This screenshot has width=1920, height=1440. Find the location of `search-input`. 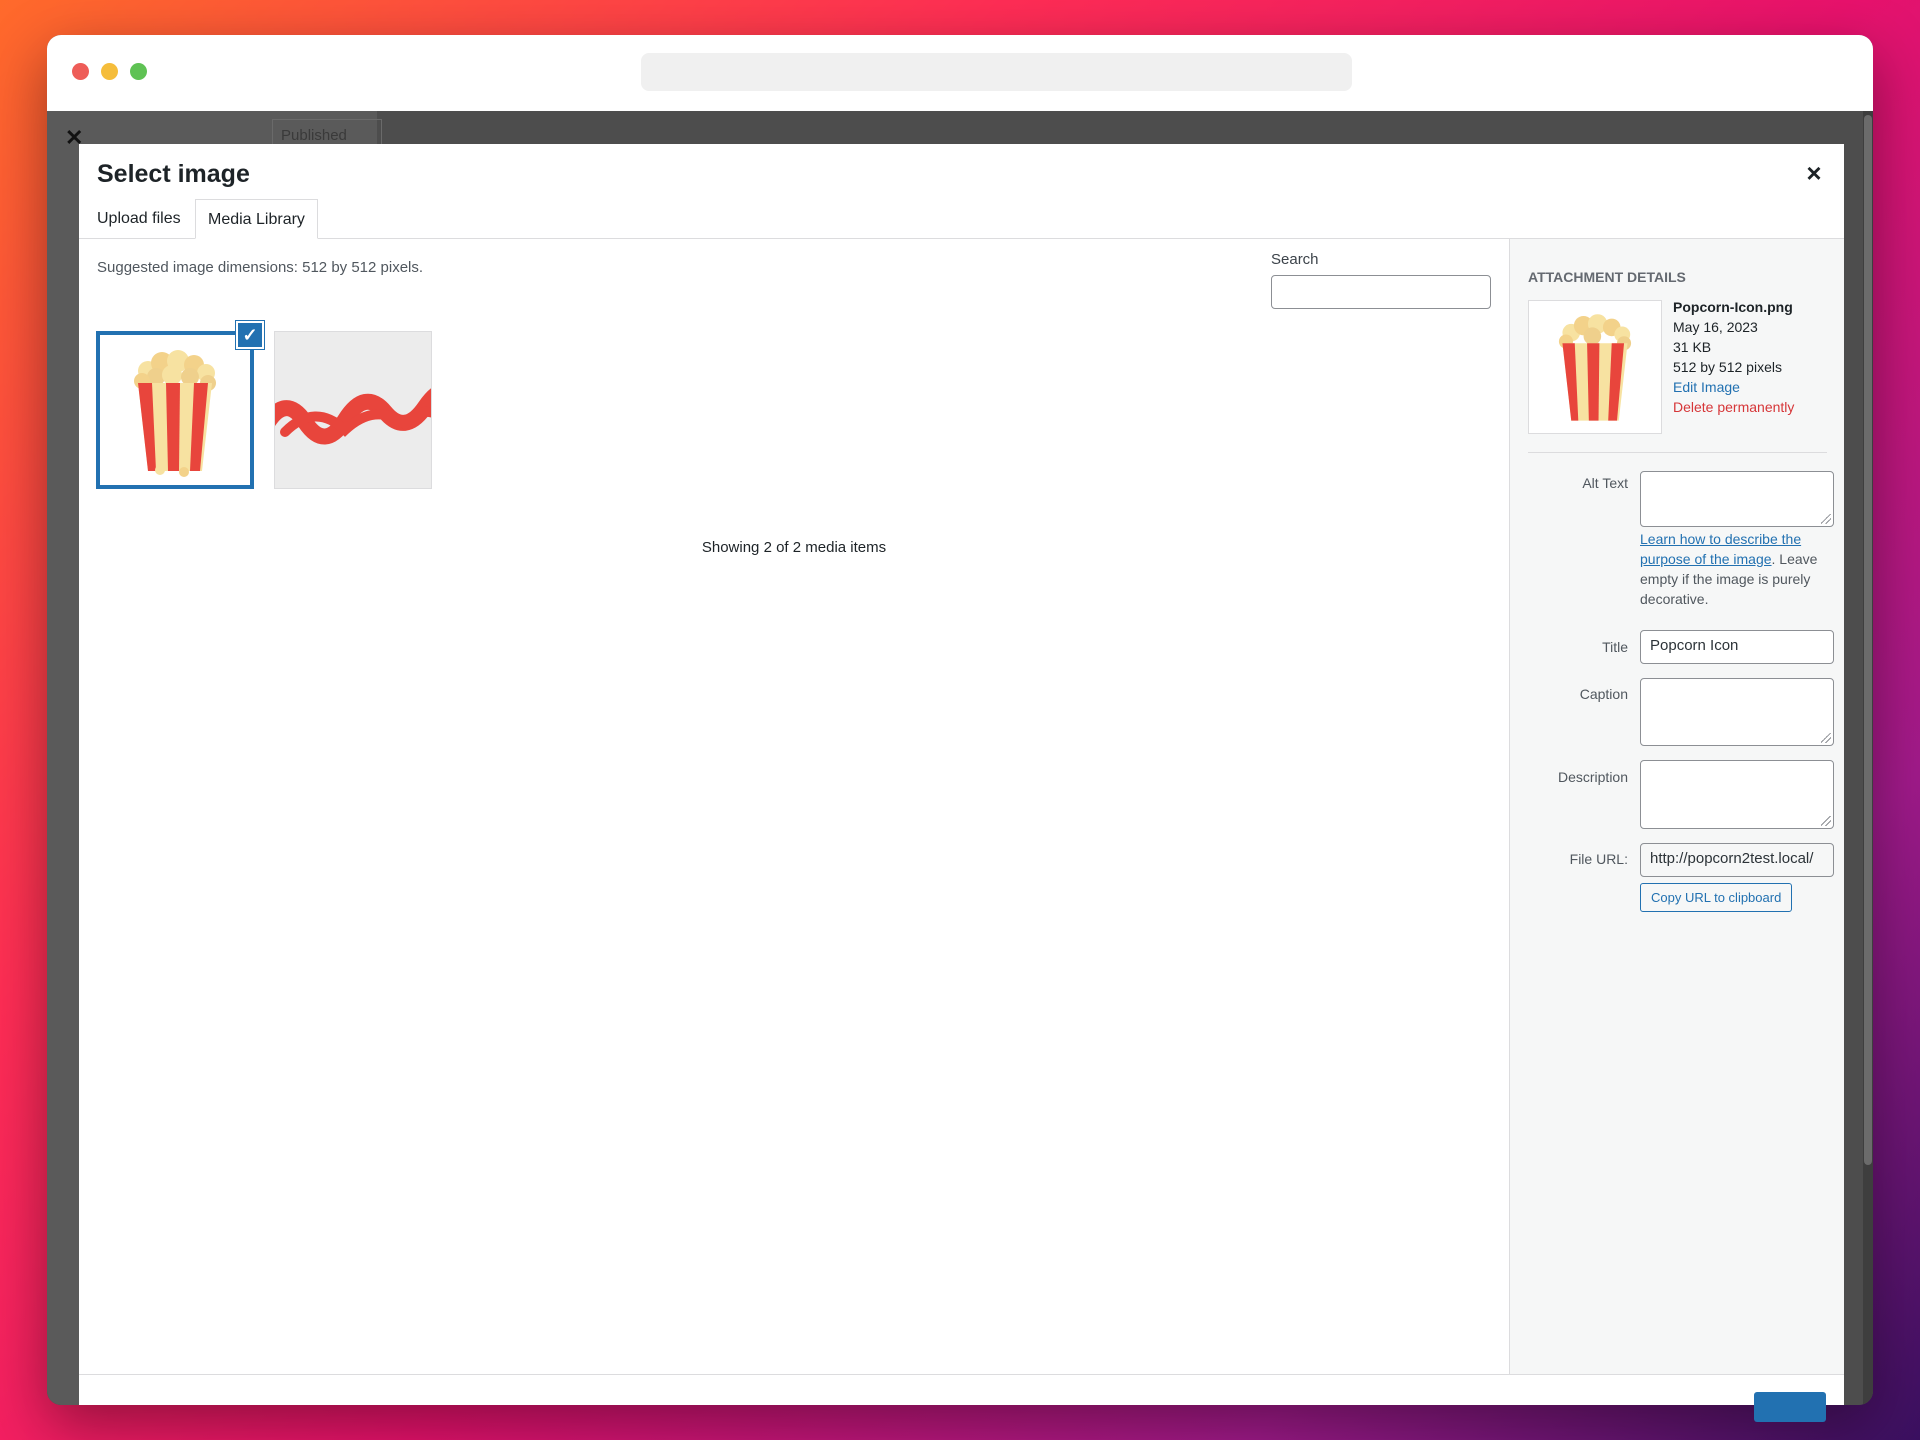

search-input is located at coordinates (1381, 292).